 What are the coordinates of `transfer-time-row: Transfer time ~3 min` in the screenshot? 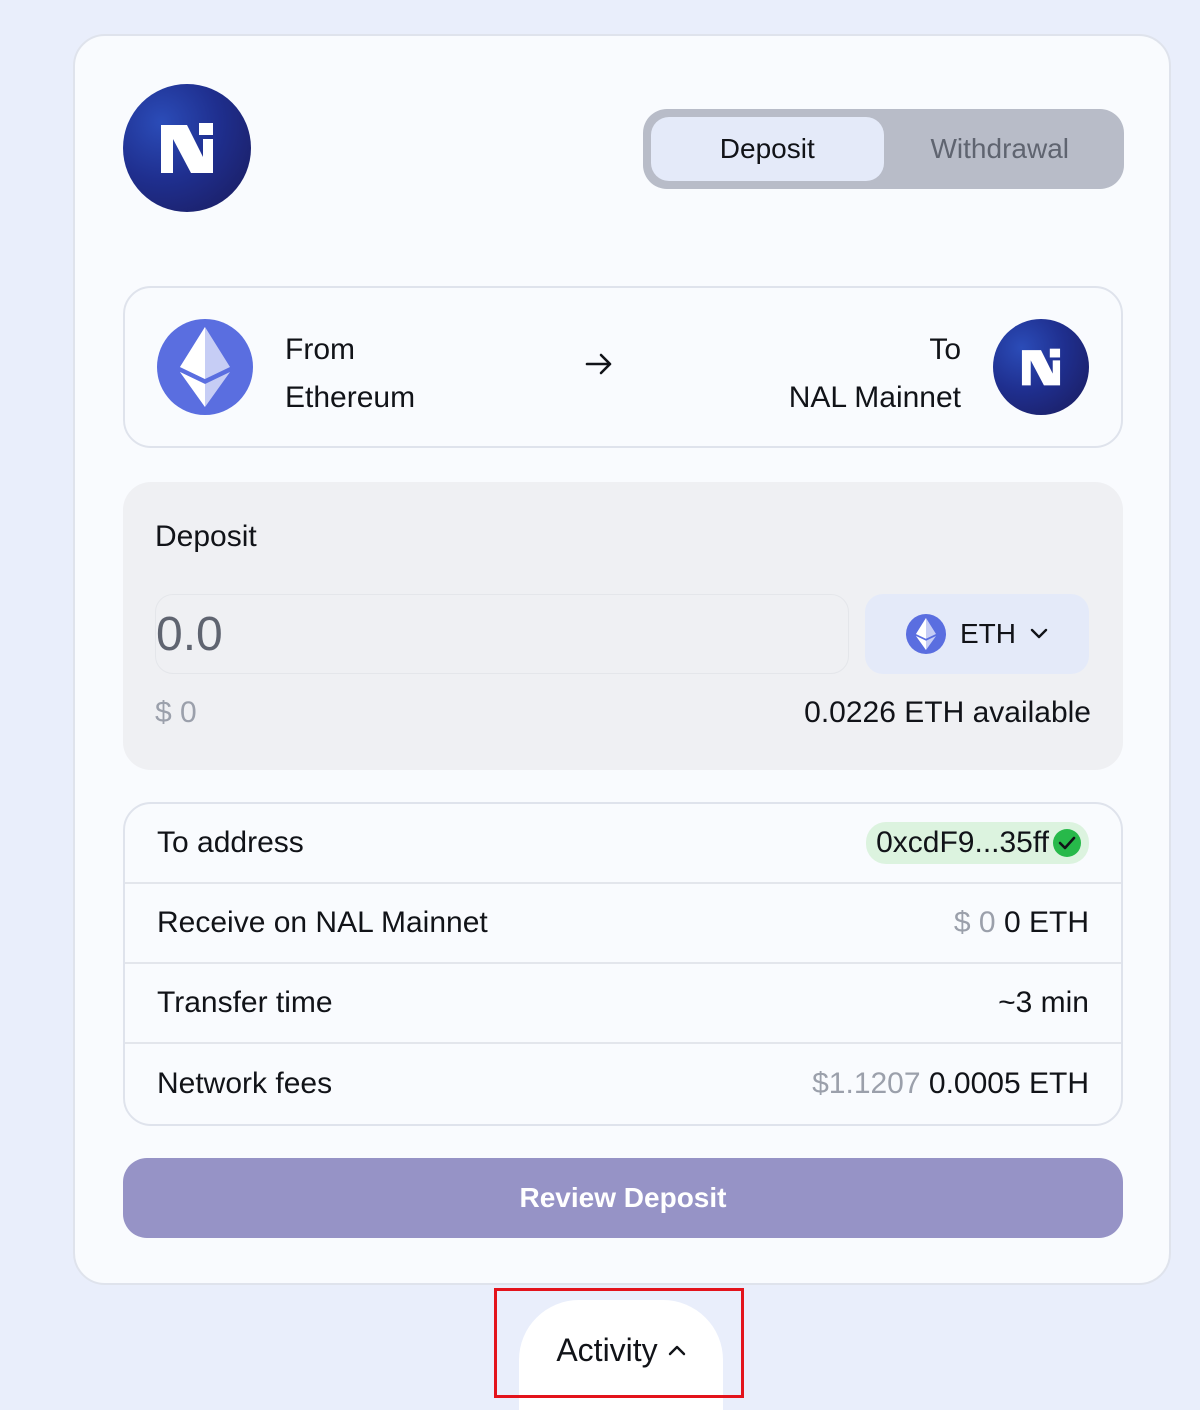 It's located at (623, 1004).